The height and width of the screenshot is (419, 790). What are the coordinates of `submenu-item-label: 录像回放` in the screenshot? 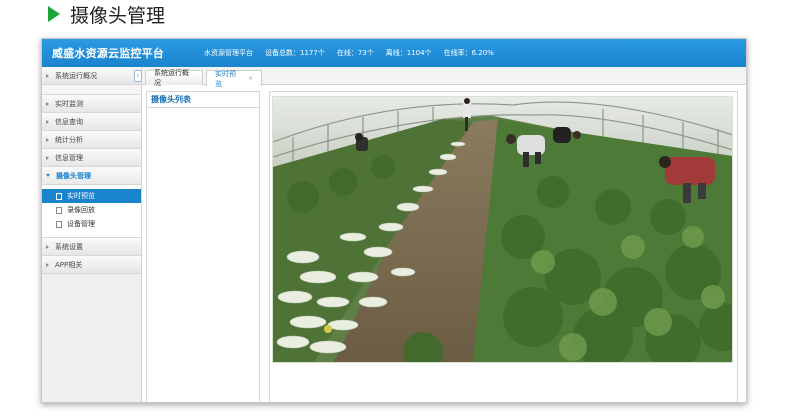 It's located at (81, 210).